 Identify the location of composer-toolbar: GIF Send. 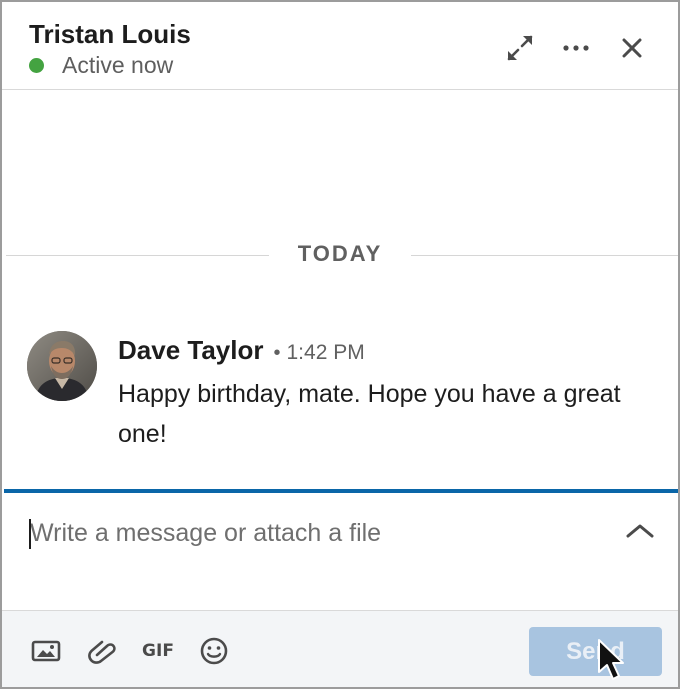
(340, 648).